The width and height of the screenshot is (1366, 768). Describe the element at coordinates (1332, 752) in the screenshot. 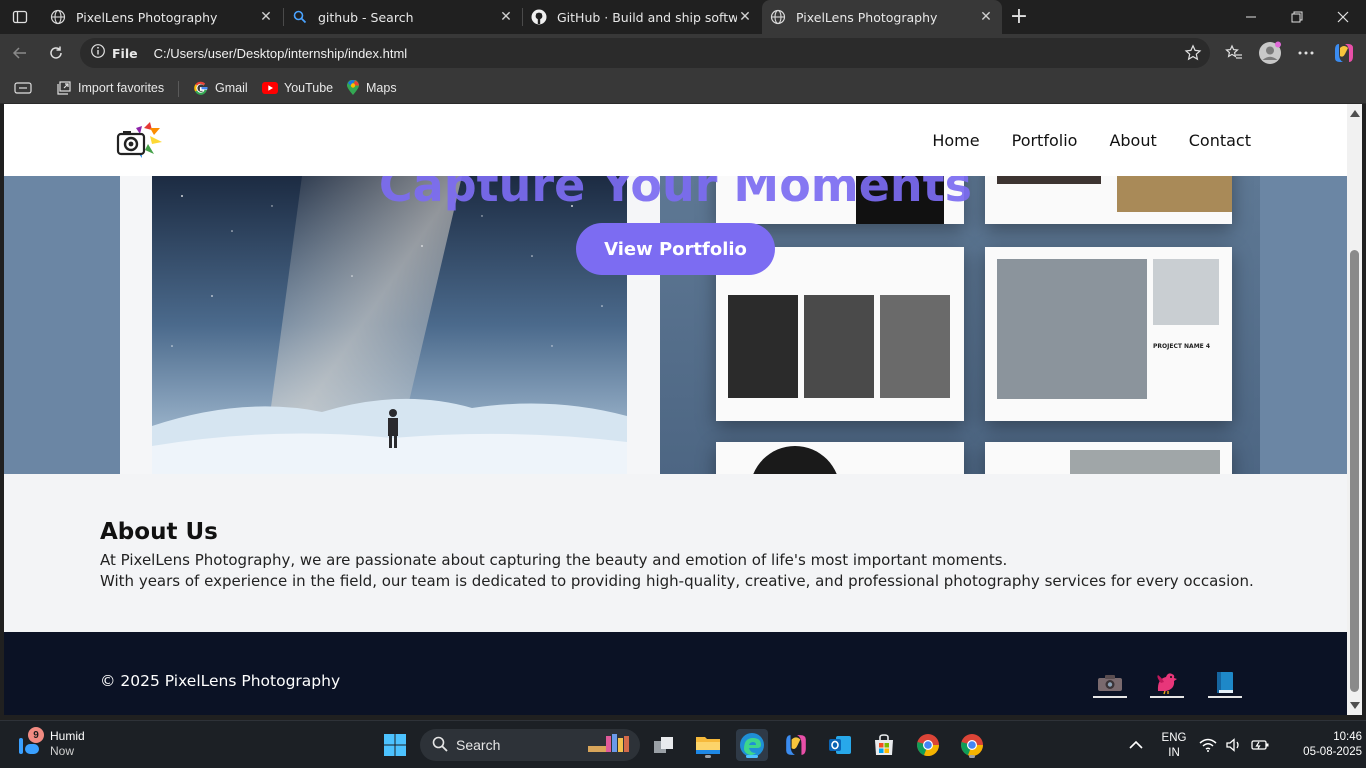

I see `clock-date: 05-08-2025` at that location.